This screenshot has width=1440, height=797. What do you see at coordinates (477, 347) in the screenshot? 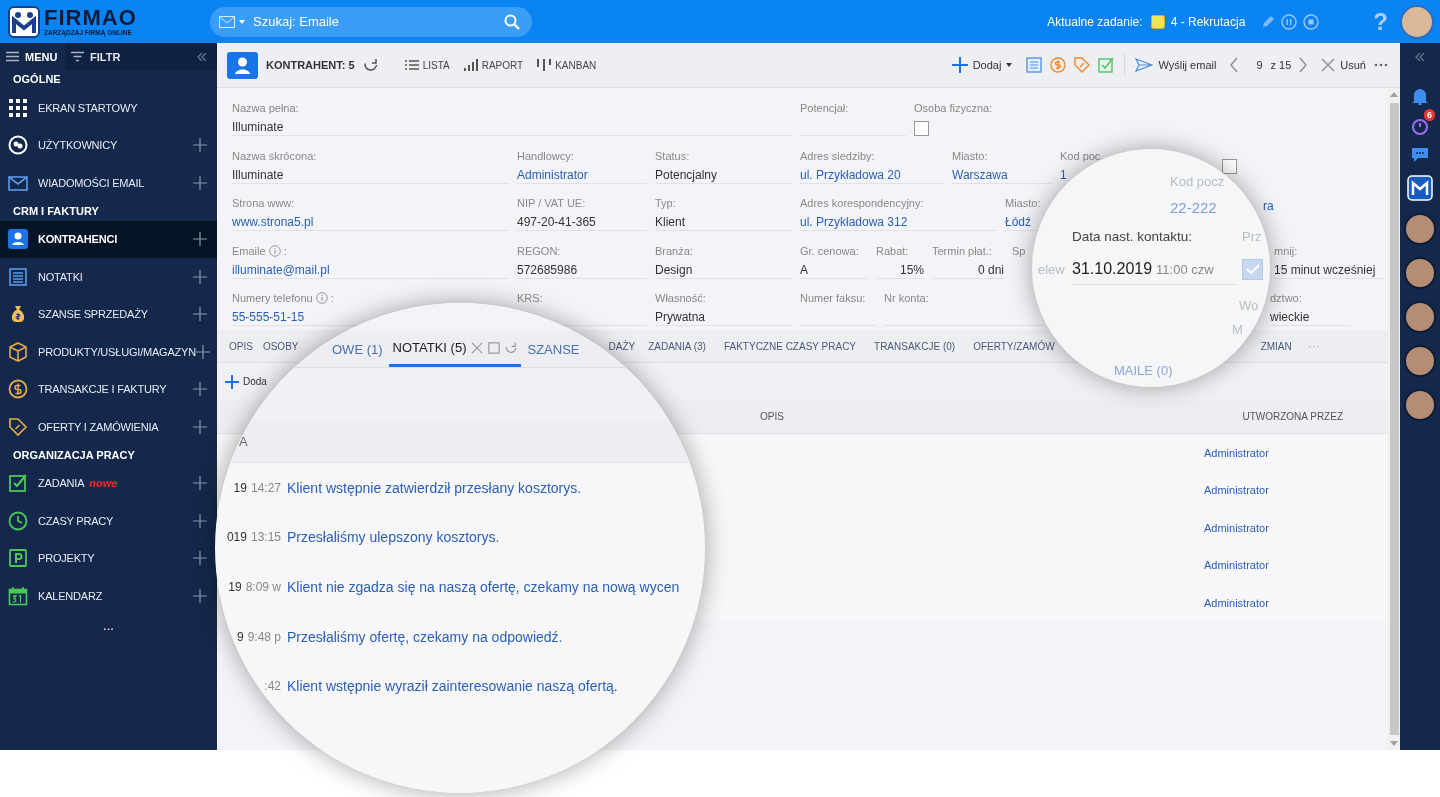
I see `close-icon` at bounding box center [477, 347].